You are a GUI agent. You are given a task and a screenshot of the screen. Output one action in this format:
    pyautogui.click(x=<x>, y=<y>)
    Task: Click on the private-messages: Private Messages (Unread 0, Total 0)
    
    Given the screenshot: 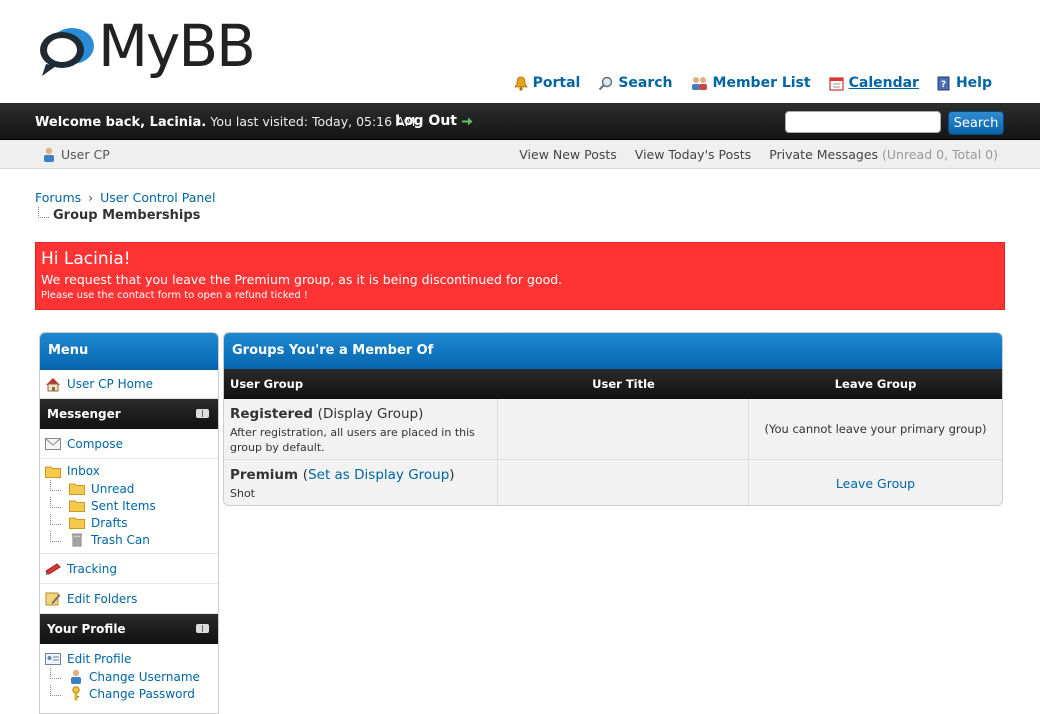 What is the action you would take?
    pyautogui.click(x=883, y=154)
    